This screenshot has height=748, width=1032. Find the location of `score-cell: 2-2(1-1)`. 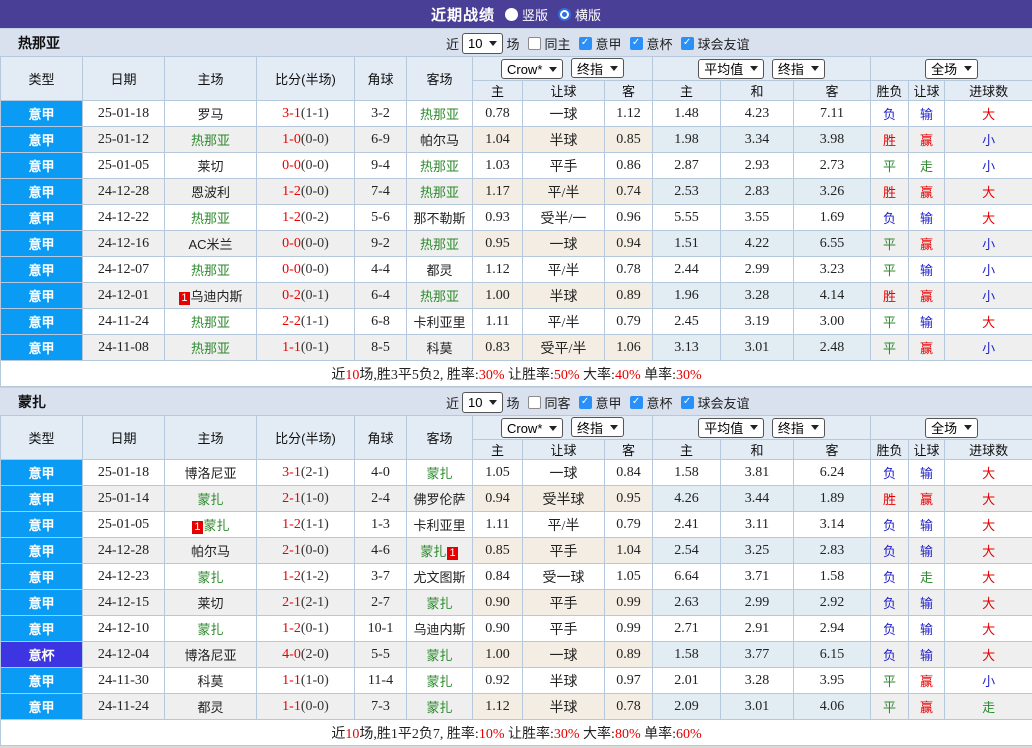

score-cell: 2-2(1-1) is located at coordinates (306, 322).